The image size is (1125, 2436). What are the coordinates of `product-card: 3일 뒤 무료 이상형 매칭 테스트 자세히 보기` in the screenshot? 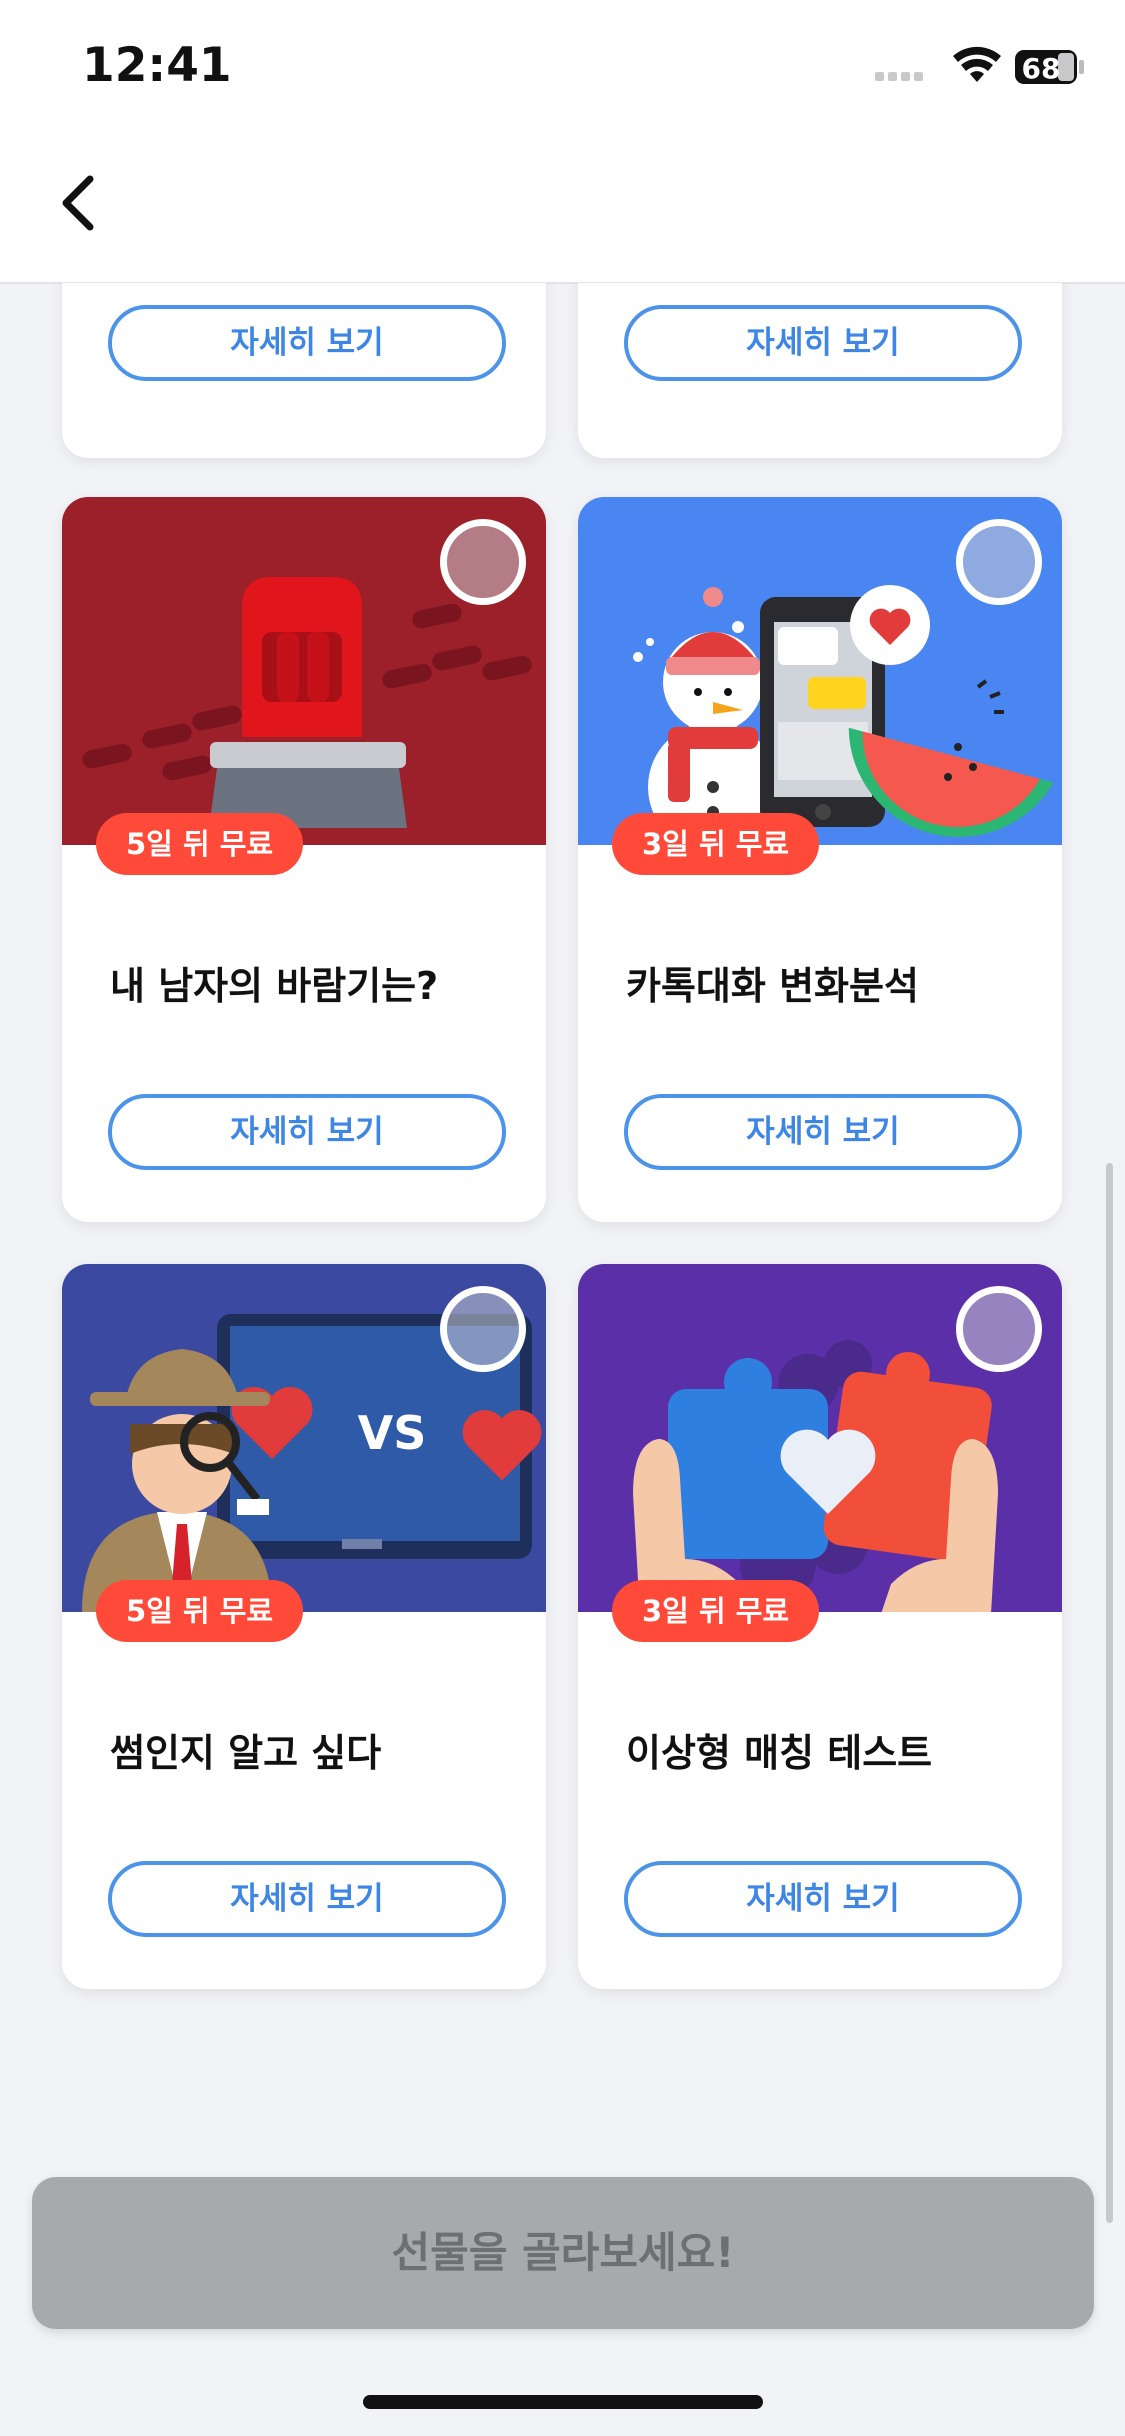 It's located at (820, 1626).